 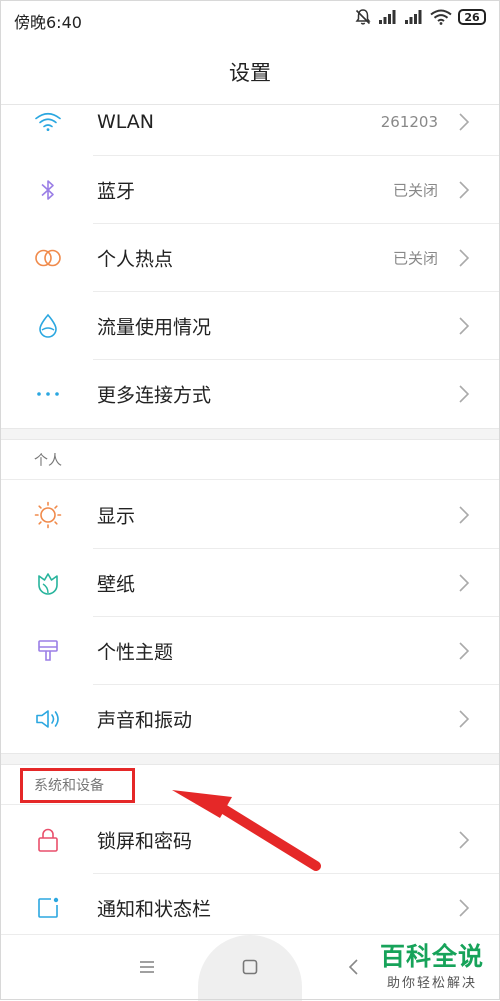 I want to click on red-arrow-icon, so click(x=246, y=830).